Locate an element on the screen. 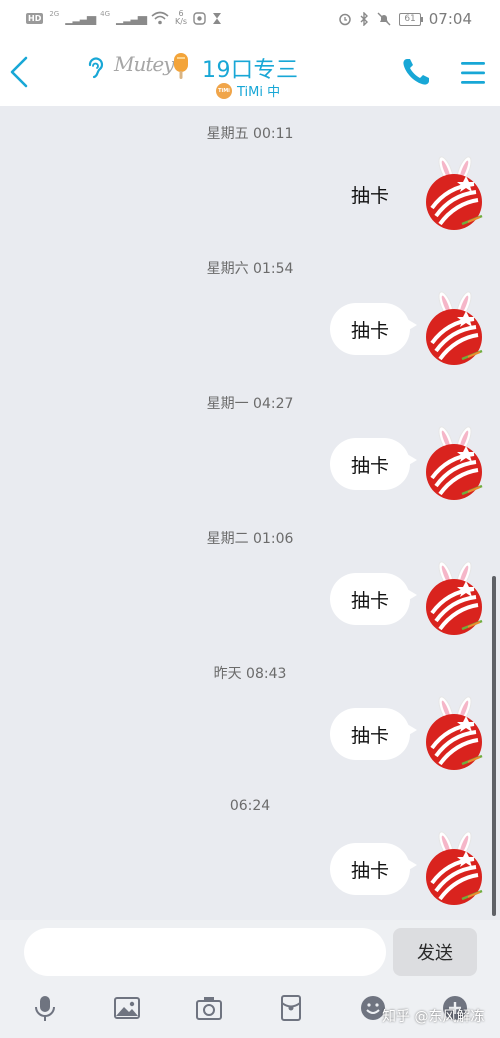 The height and width of the screenshot is (1038, 500). message-timestamp: 昨天 08:43 is located at coordinates (250, 674).